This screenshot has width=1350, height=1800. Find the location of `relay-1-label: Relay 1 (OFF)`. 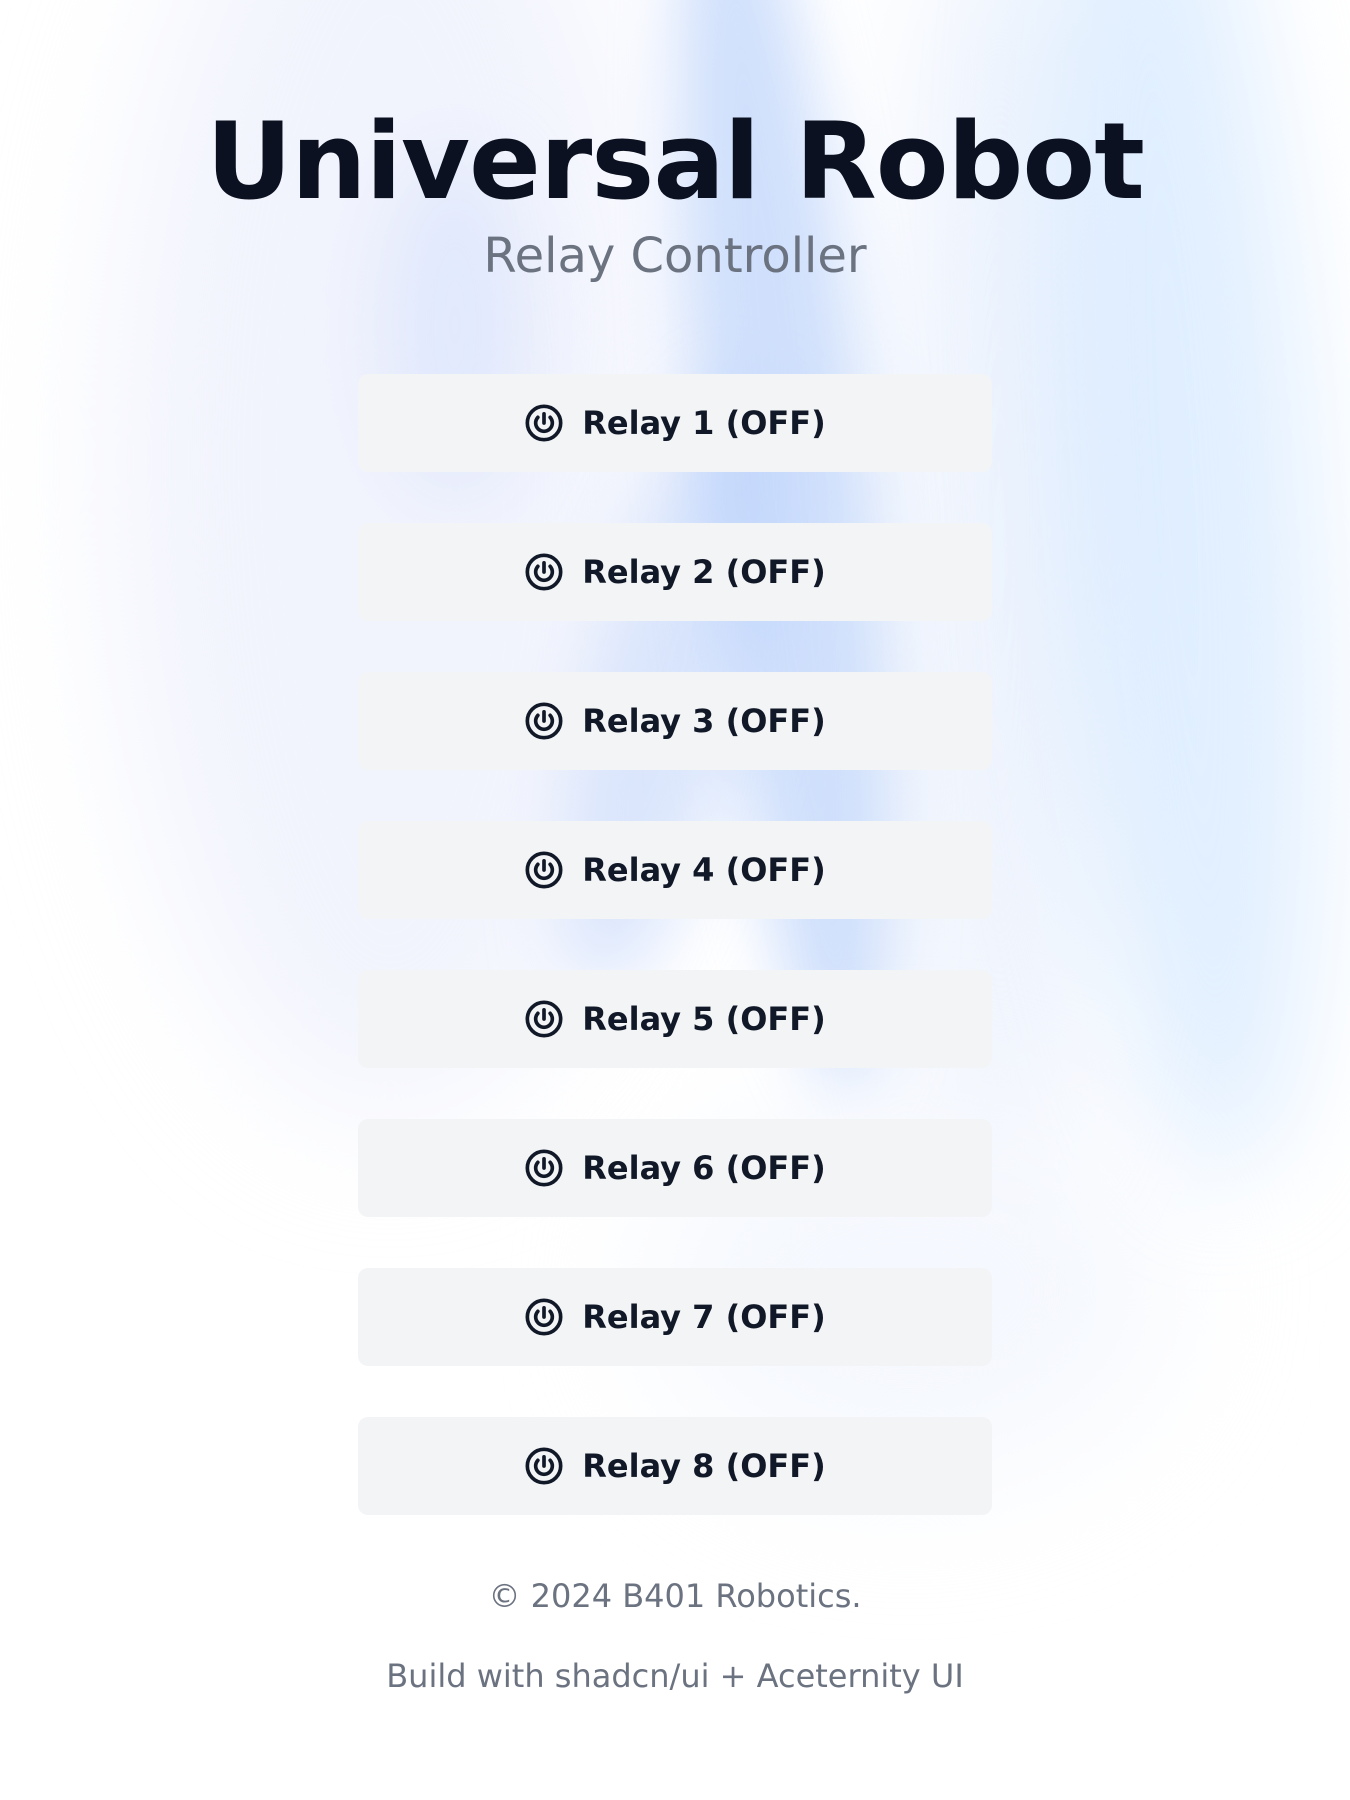

relay-1-label: Relay 1 (OFF) is located at coordinates (704, 423).